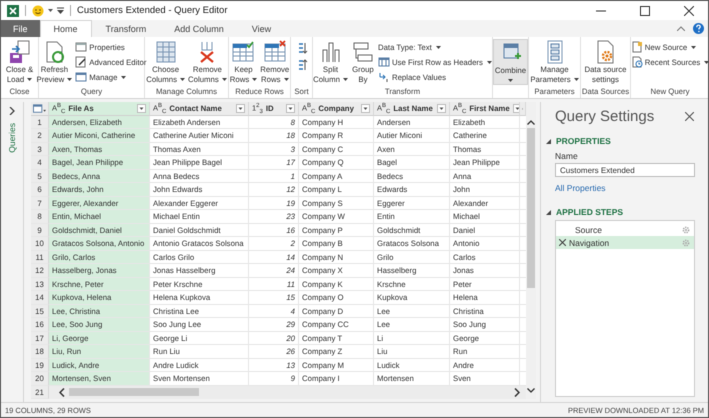 Image resolution: width=709 pixels, height=418 pixels. Describe the element at coordinates (243, 52) in the screenshot. I see `keep-rows-icon` at that location.